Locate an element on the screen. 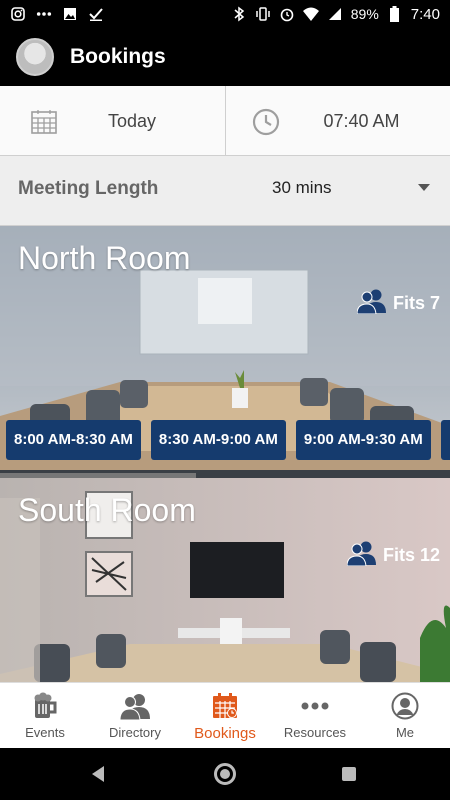  time-slot-button: 8:30 AM-9:00 AM is located at coordinates (218, 440).